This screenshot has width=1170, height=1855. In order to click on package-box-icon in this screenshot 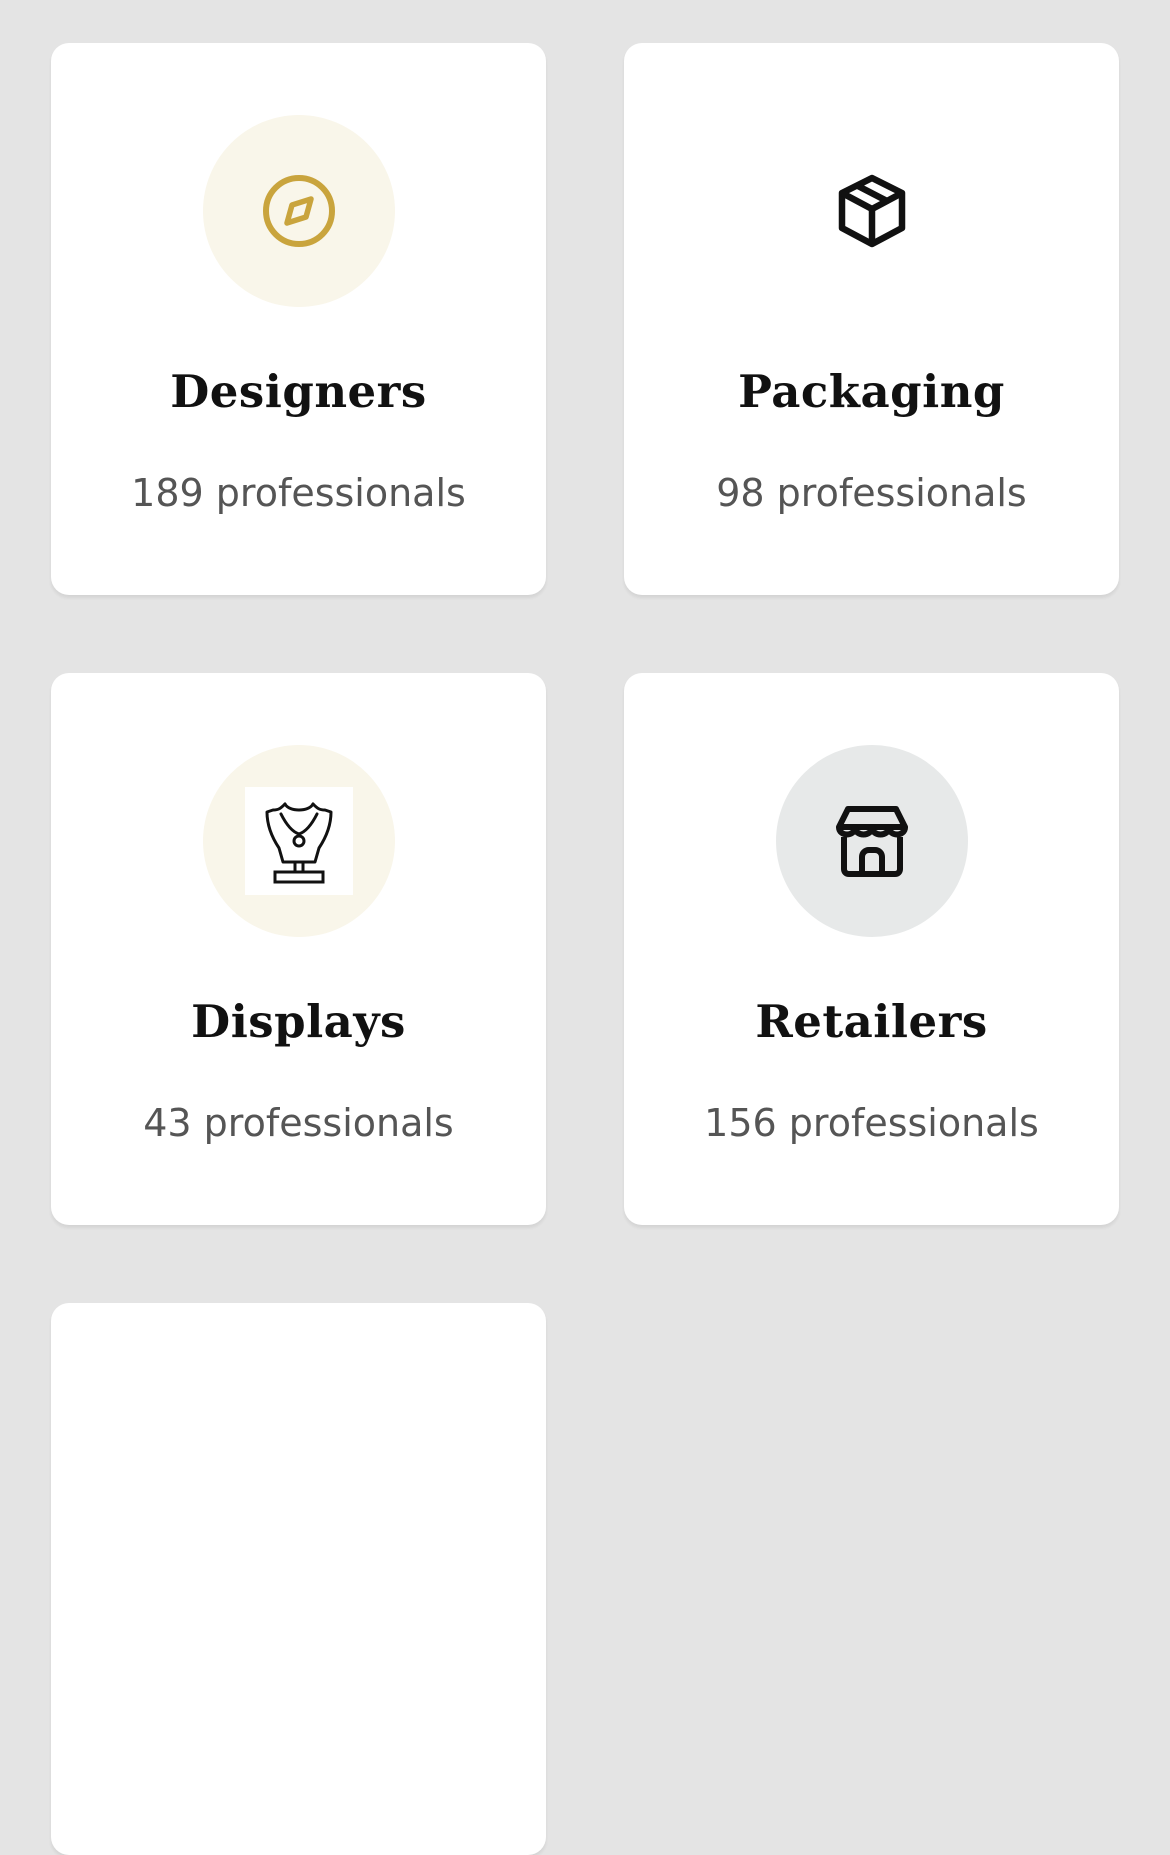, I will do `click(872, 211)`.